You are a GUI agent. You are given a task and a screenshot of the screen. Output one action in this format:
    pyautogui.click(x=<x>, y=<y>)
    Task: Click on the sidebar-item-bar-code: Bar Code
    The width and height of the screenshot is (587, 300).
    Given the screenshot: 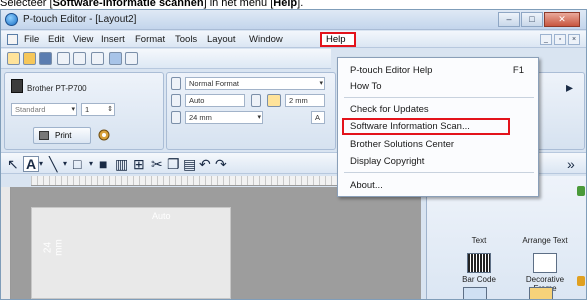 What is the action you would take?
    pyautogui.click(x=479, y=268)
    